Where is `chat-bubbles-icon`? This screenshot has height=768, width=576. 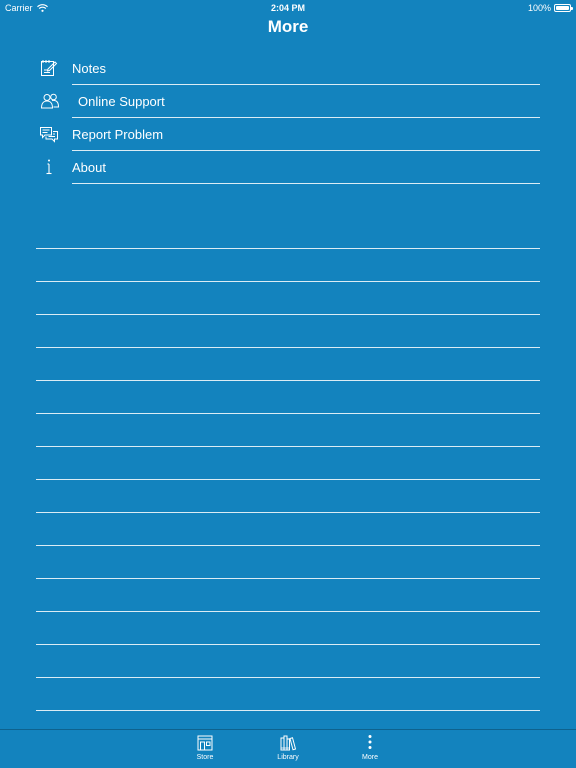
chat-bubbles-icon is located at coordinates (49, 135).